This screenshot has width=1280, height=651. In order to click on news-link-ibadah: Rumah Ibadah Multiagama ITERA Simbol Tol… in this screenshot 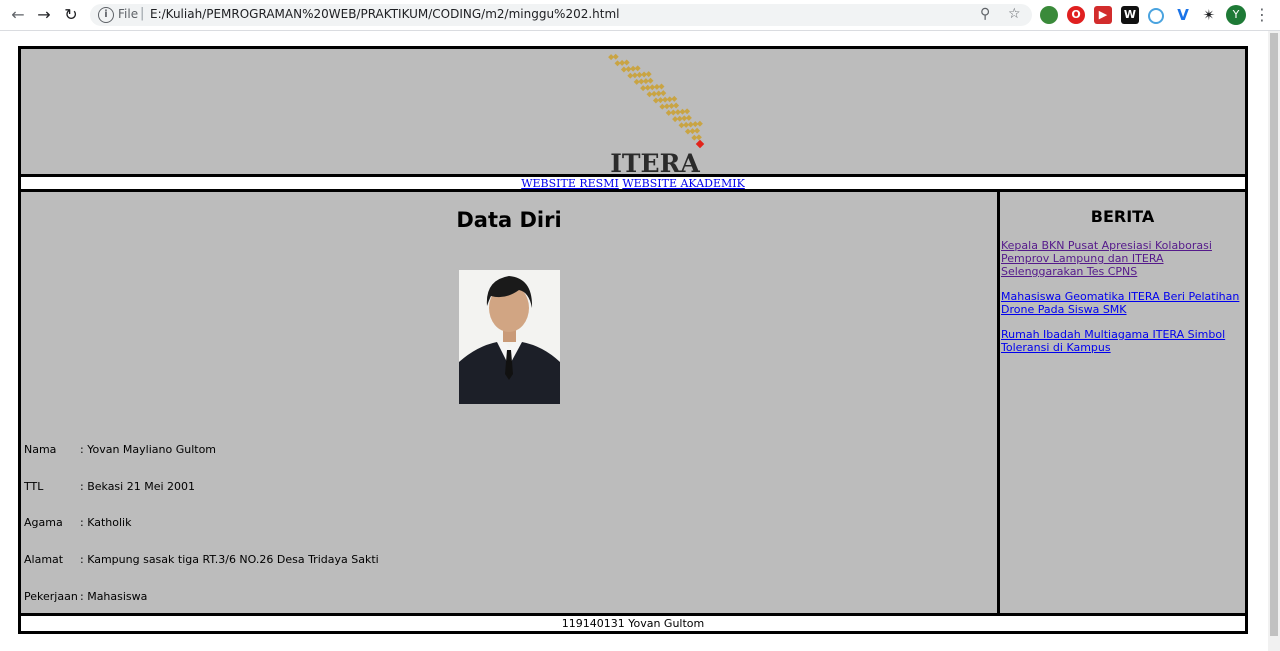, I will do `click(1113, 341)`.